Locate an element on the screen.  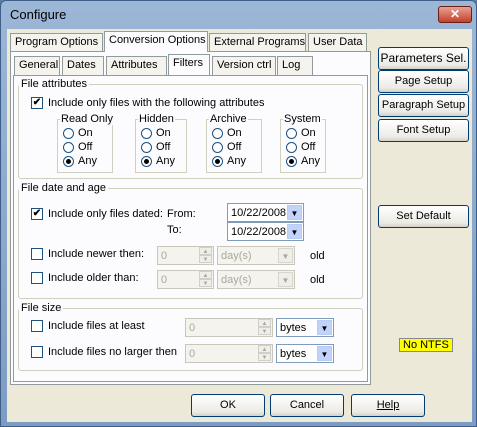
from-label: From: is located at coordinates (181, 214).